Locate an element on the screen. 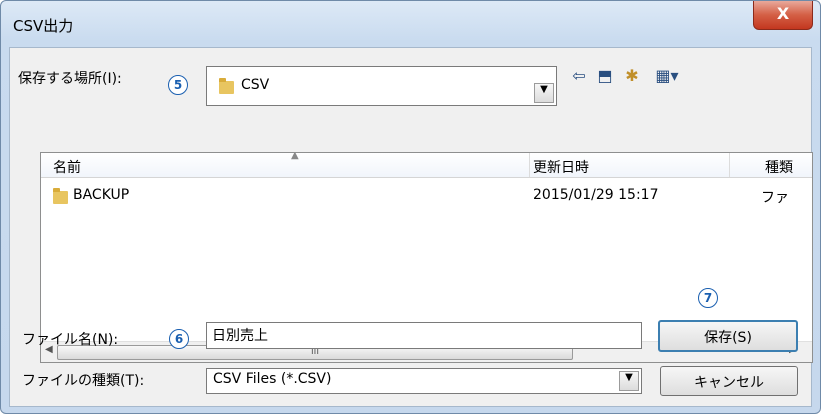  filetype-select: CSV Files (*.CSV) ▼ is located at coordinates (424, 381).